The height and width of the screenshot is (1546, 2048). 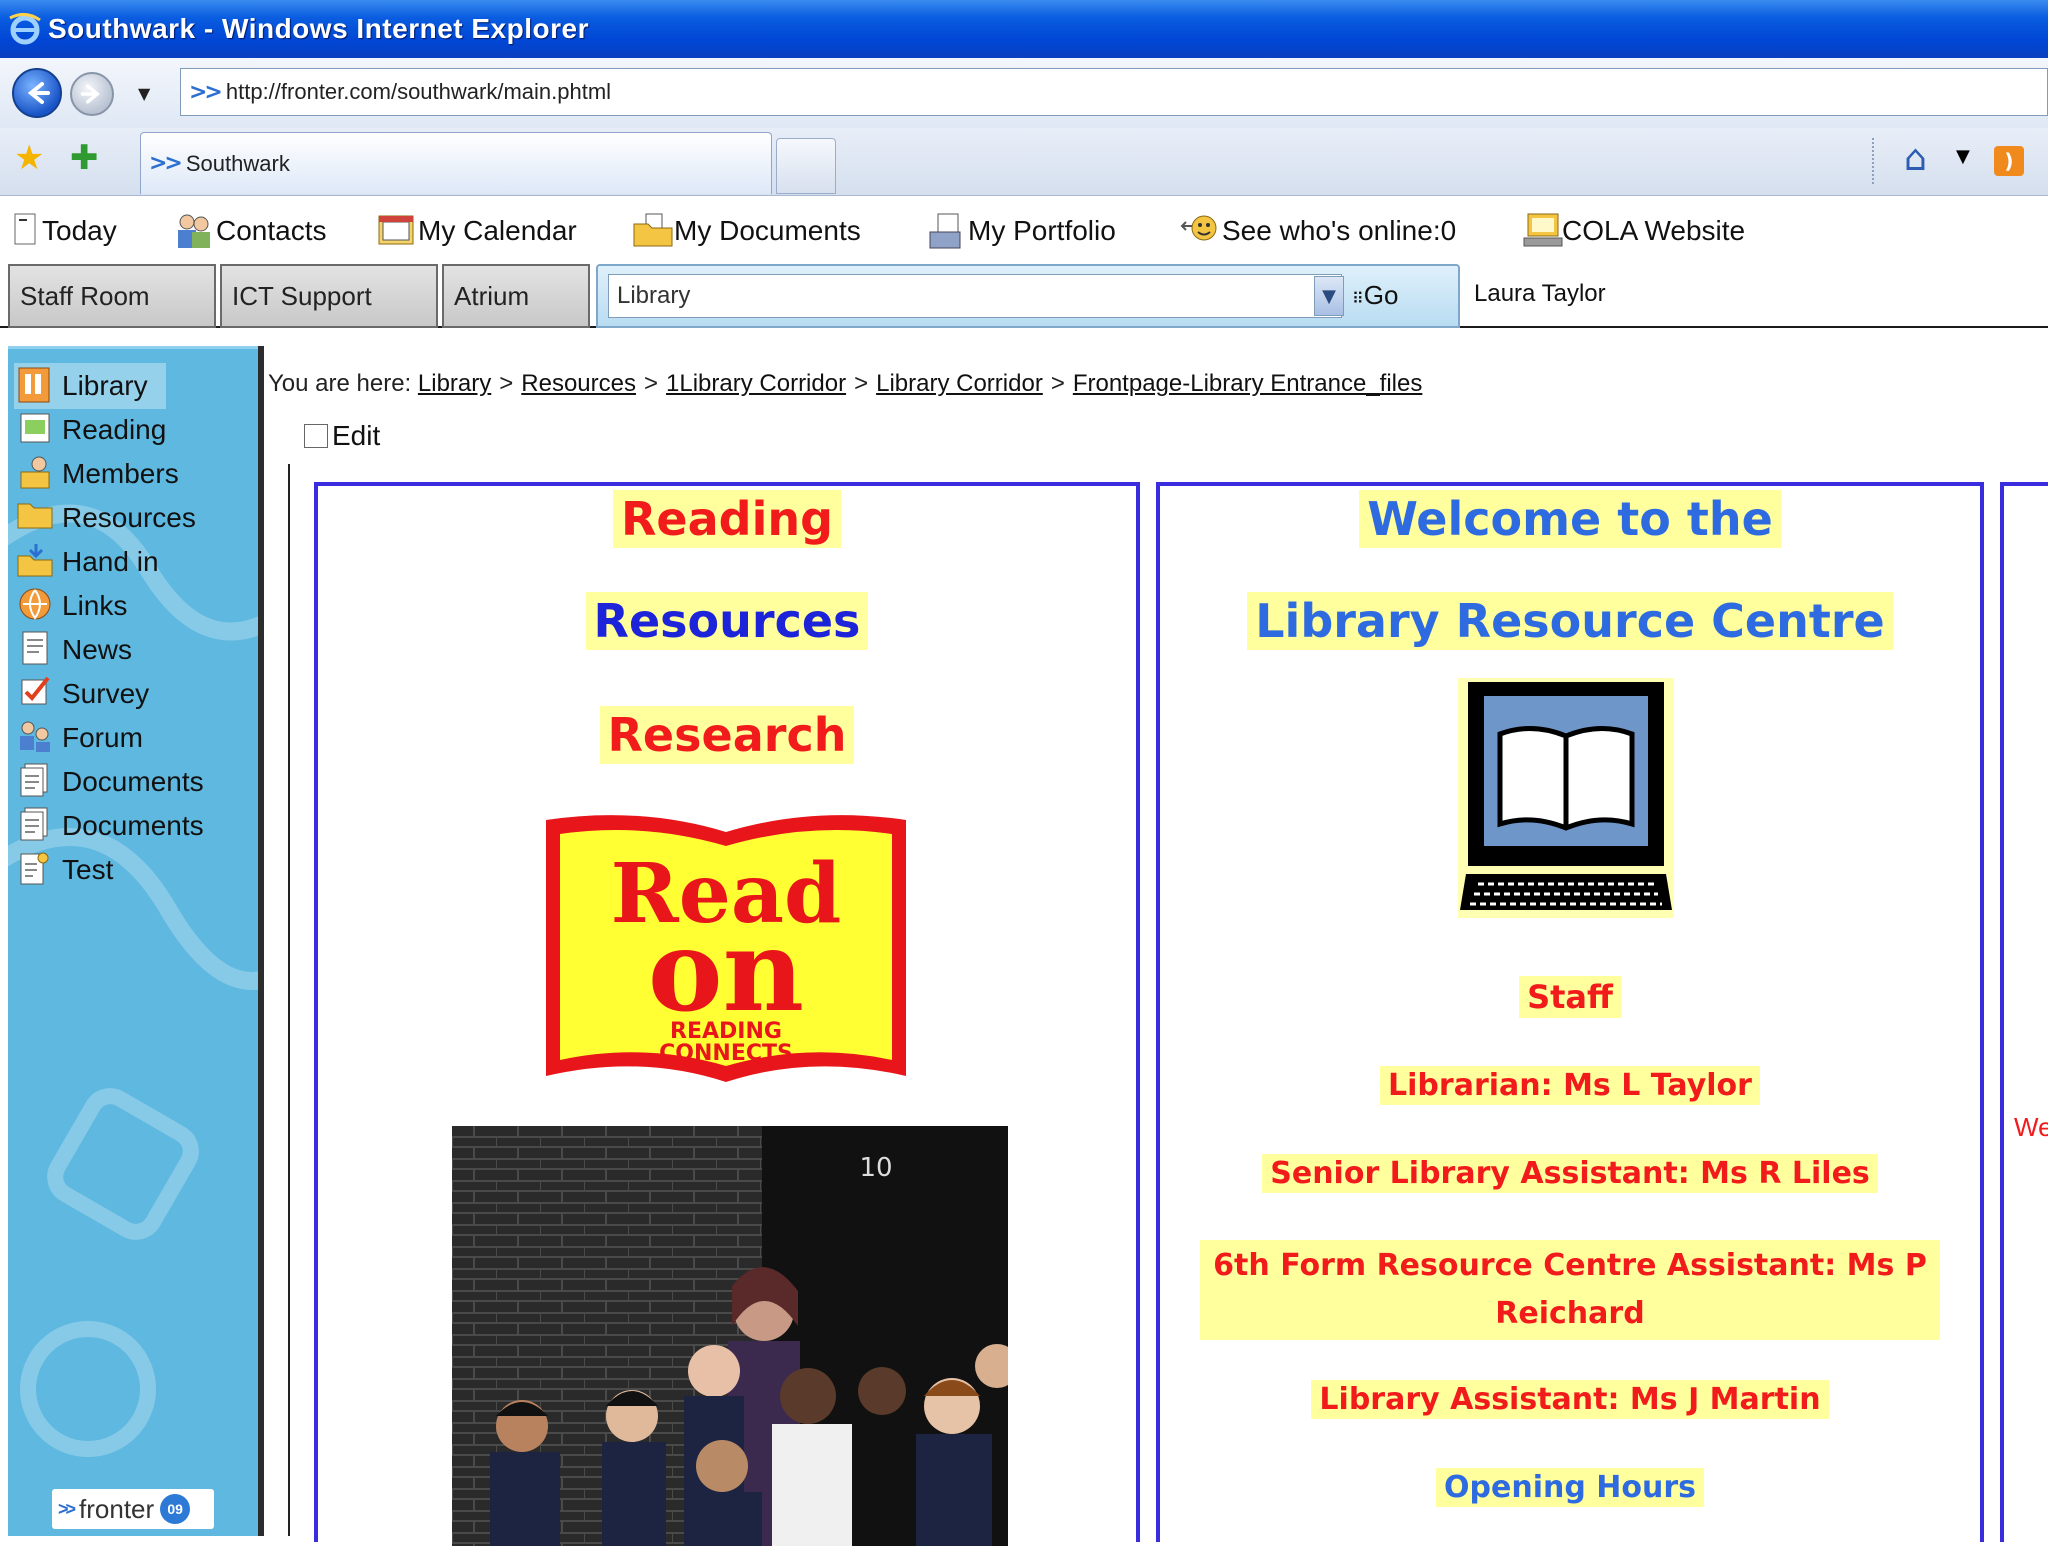 What do you see at coordinates (1248, 383) in the screenshot?
I see `breadcrumb-frontpage-files: Frontpage-Library Entrance_files` at bounding box center [1248, 383].